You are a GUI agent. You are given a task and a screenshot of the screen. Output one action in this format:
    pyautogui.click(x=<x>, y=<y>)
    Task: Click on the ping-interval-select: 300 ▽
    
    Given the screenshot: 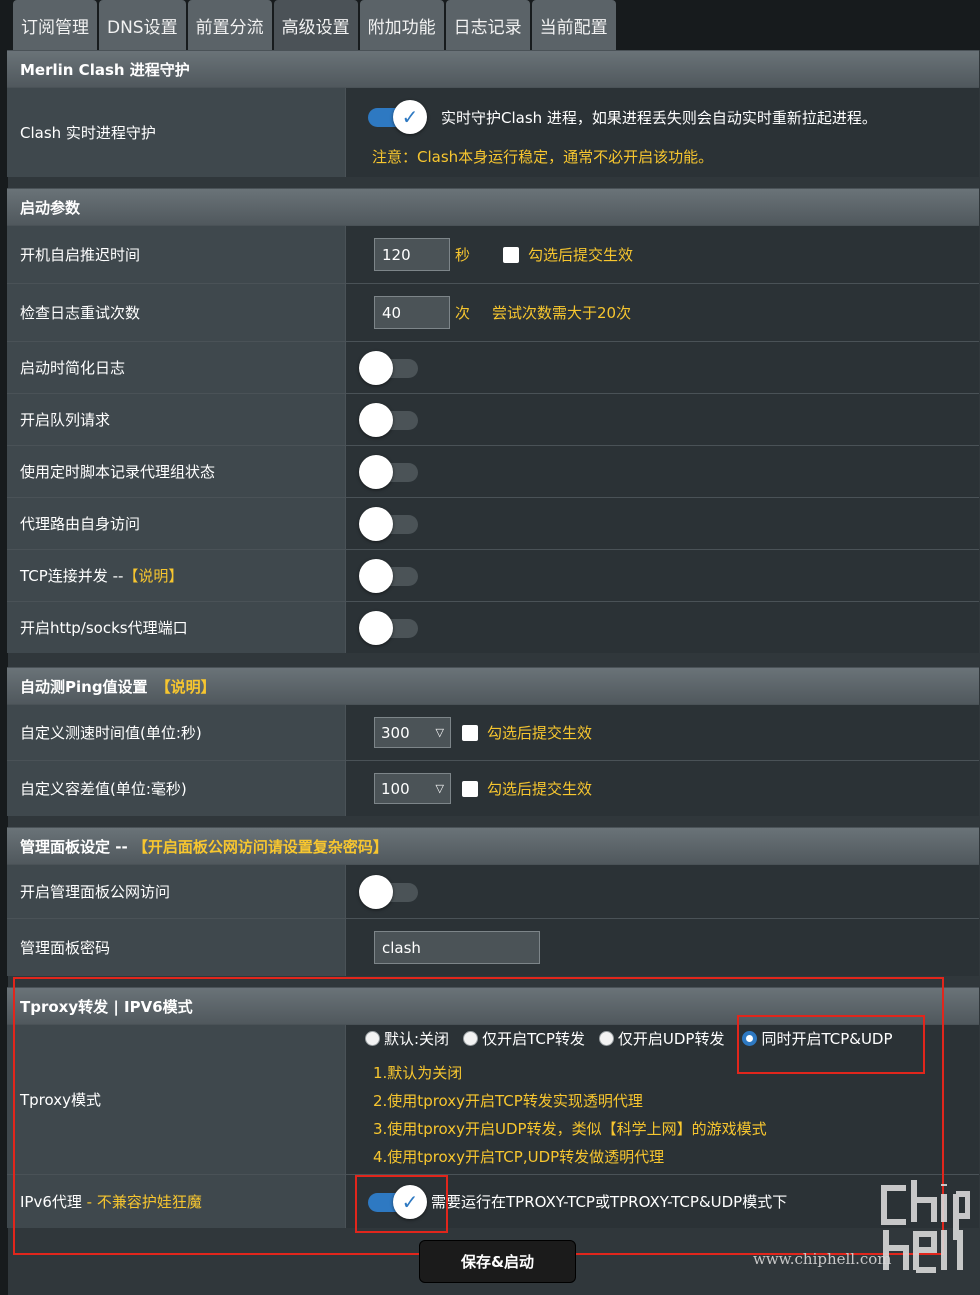 What is the action you would take?
    pyautogui.click(x=412, y=732)
    